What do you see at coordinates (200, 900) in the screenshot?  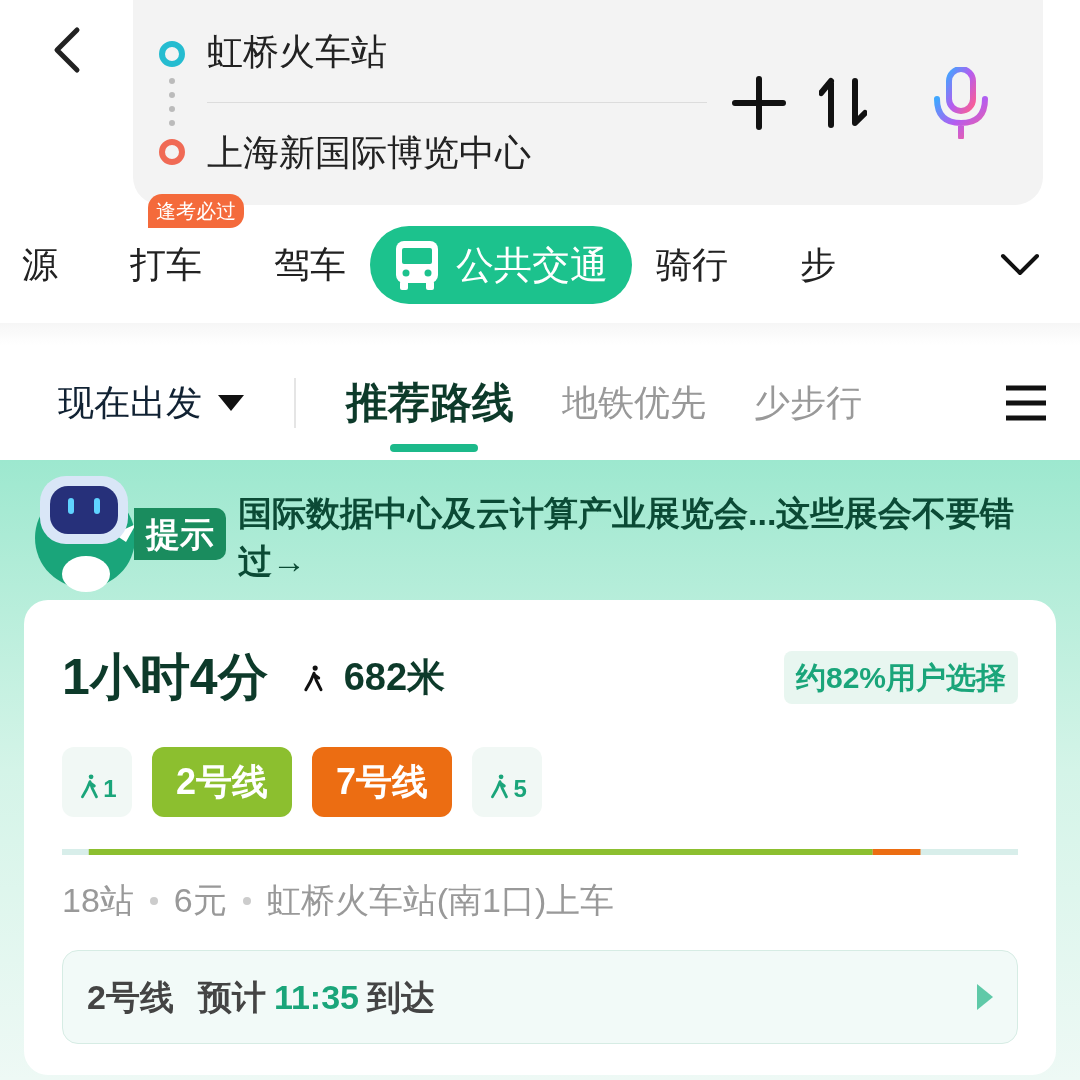 I see `route-stat: 6元` at bounding box center [200, 900].